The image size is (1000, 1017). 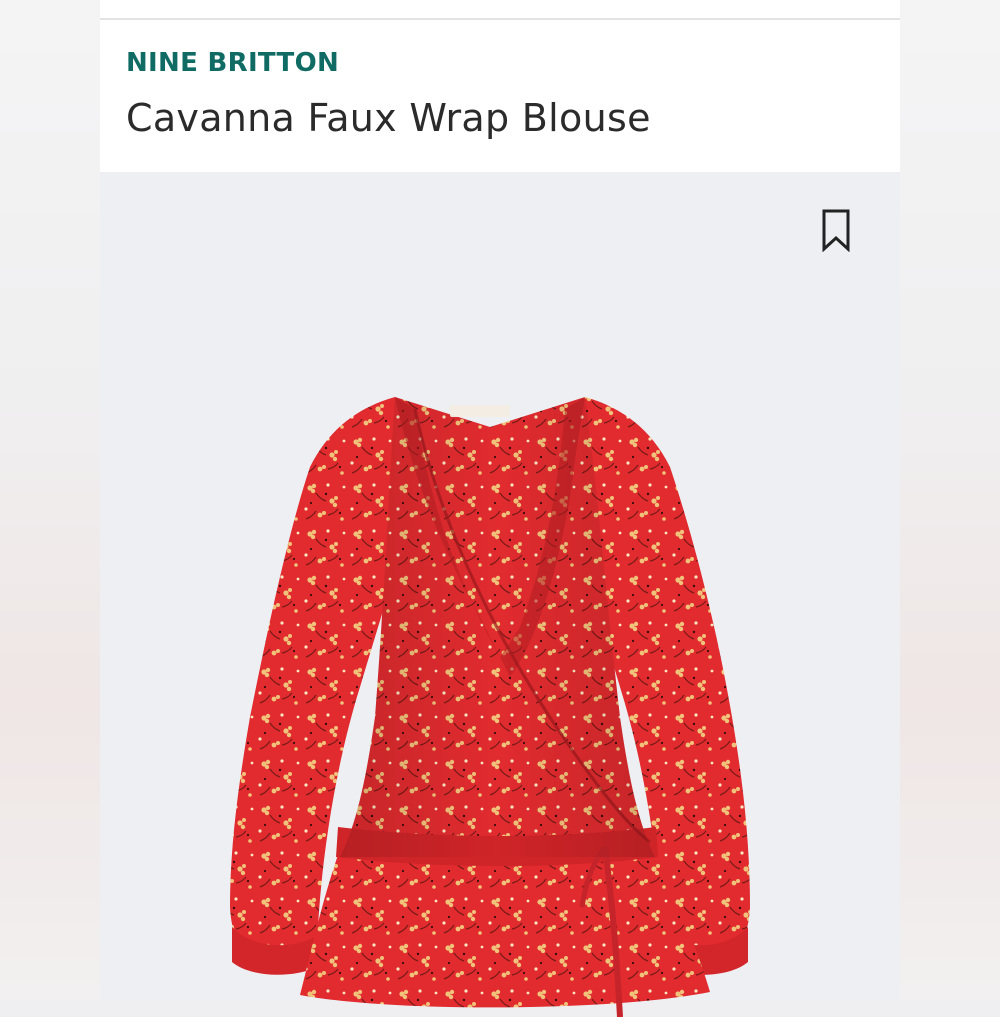 What do you see at coordinates (50, 500) in the screenshot?
I see `background-blur-left` at bounding box center [50, 500].